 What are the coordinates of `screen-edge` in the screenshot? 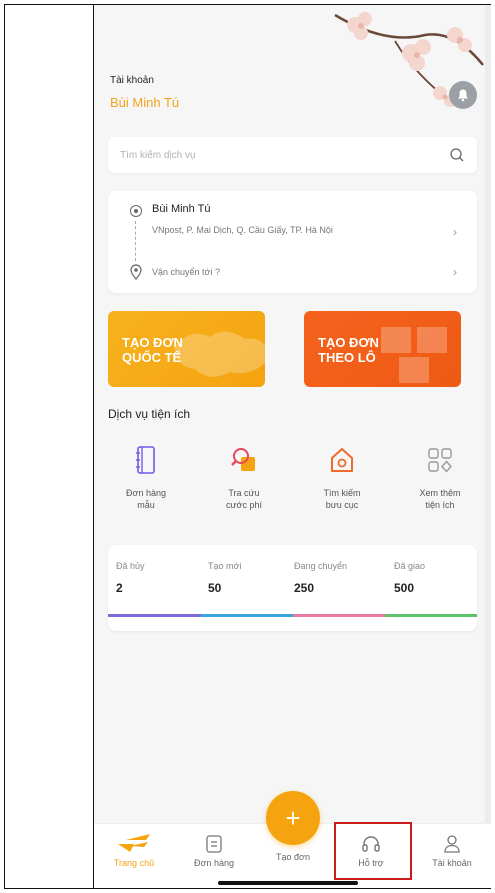 It's located at (488, 446).